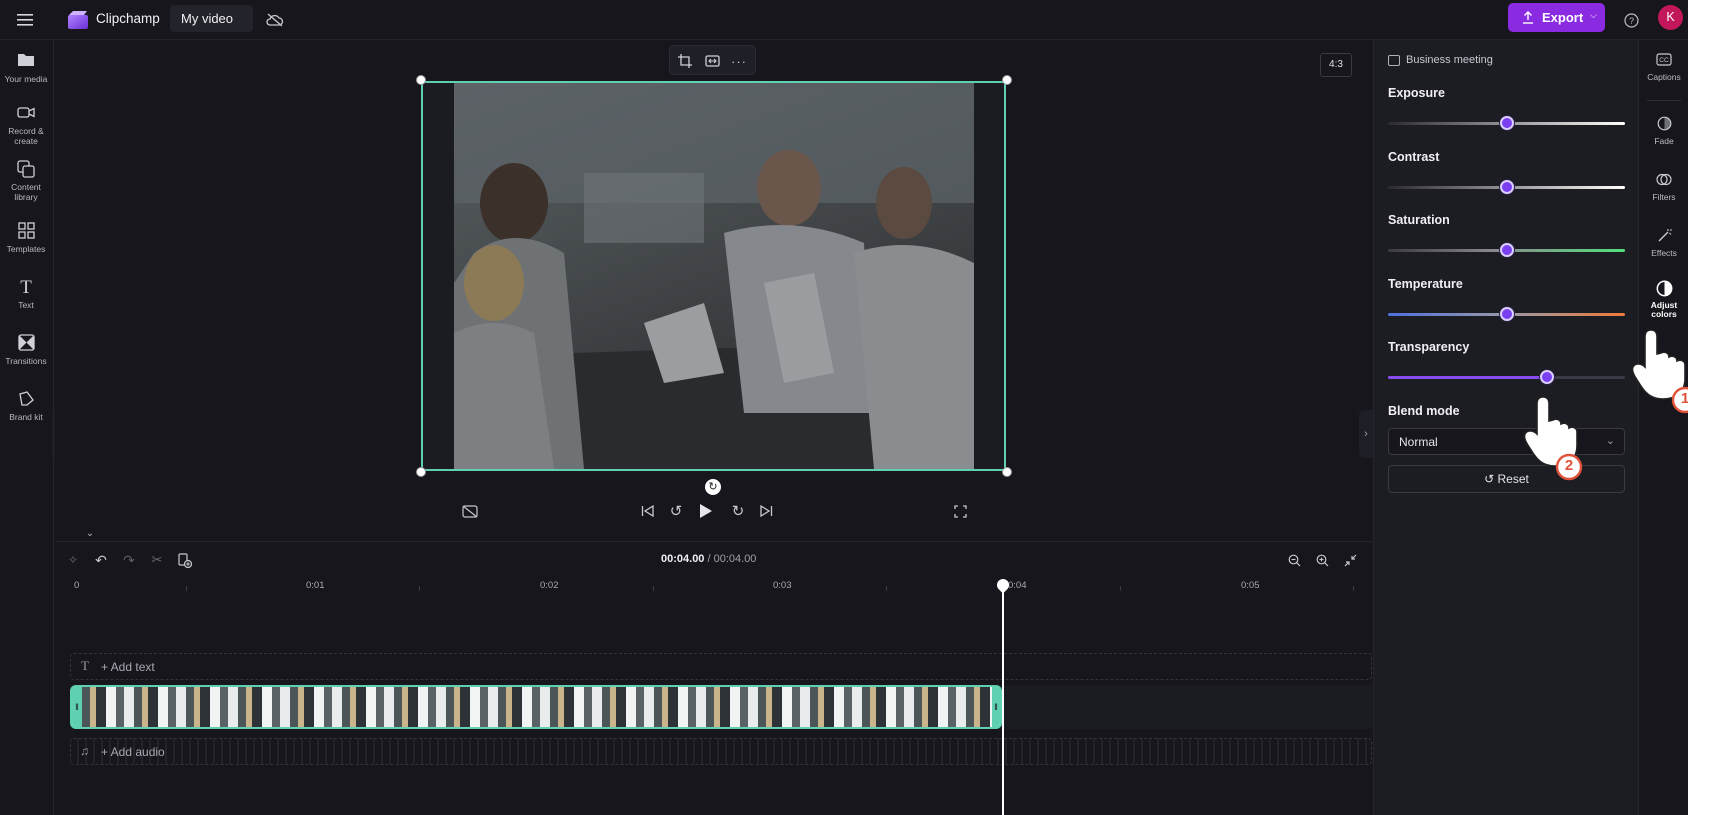 The height and width of the screenshot is (815, 1727). What do you see at coordinates (1610, 441) in the screenshot?
I see `chevron-down-icon: ⌄` at bounding box center [1610, 441].